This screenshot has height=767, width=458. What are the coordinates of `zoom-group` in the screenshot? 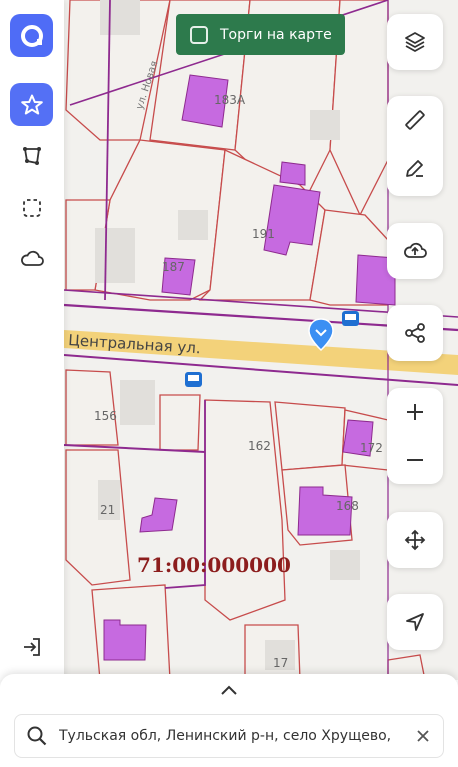 It's located at (415, 436).